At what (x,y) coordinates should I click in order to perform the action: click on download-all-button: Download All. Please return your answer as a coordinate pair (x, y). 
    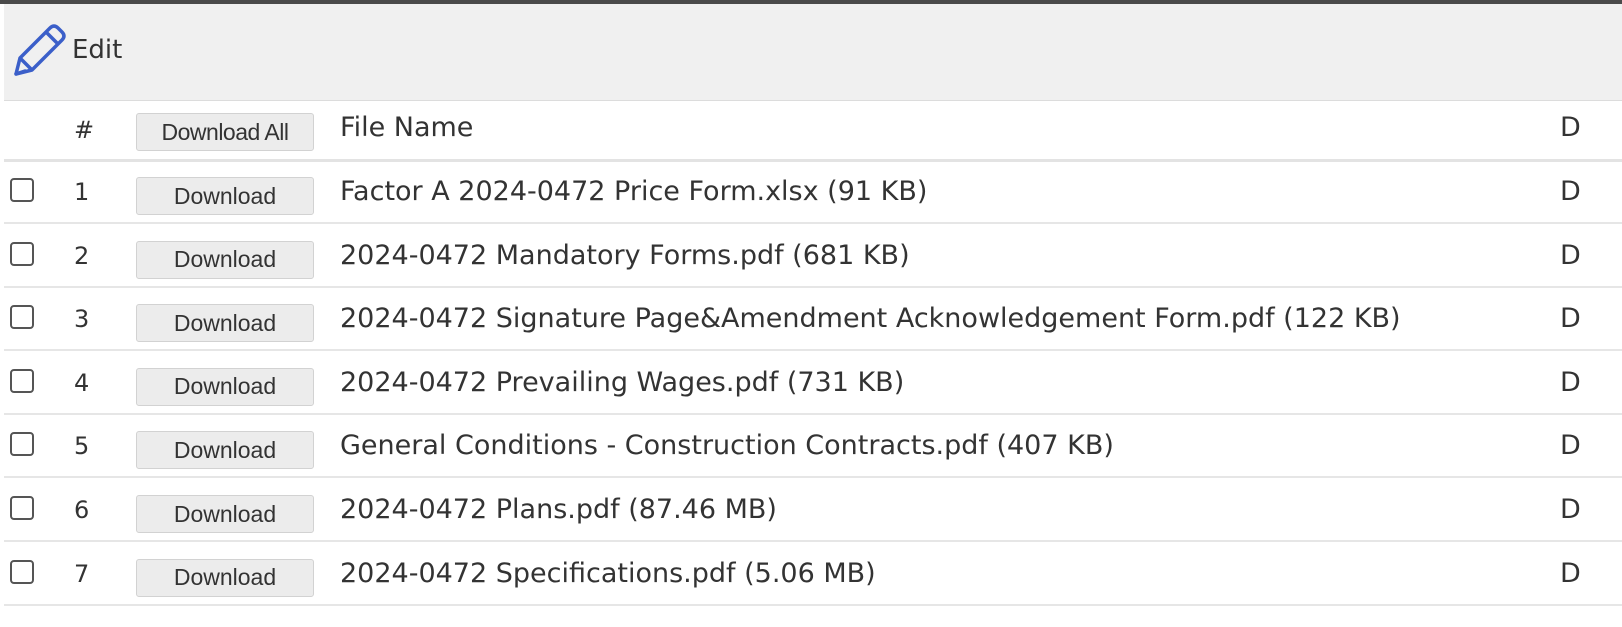
    Looking at the image, I should click on (225, 132).